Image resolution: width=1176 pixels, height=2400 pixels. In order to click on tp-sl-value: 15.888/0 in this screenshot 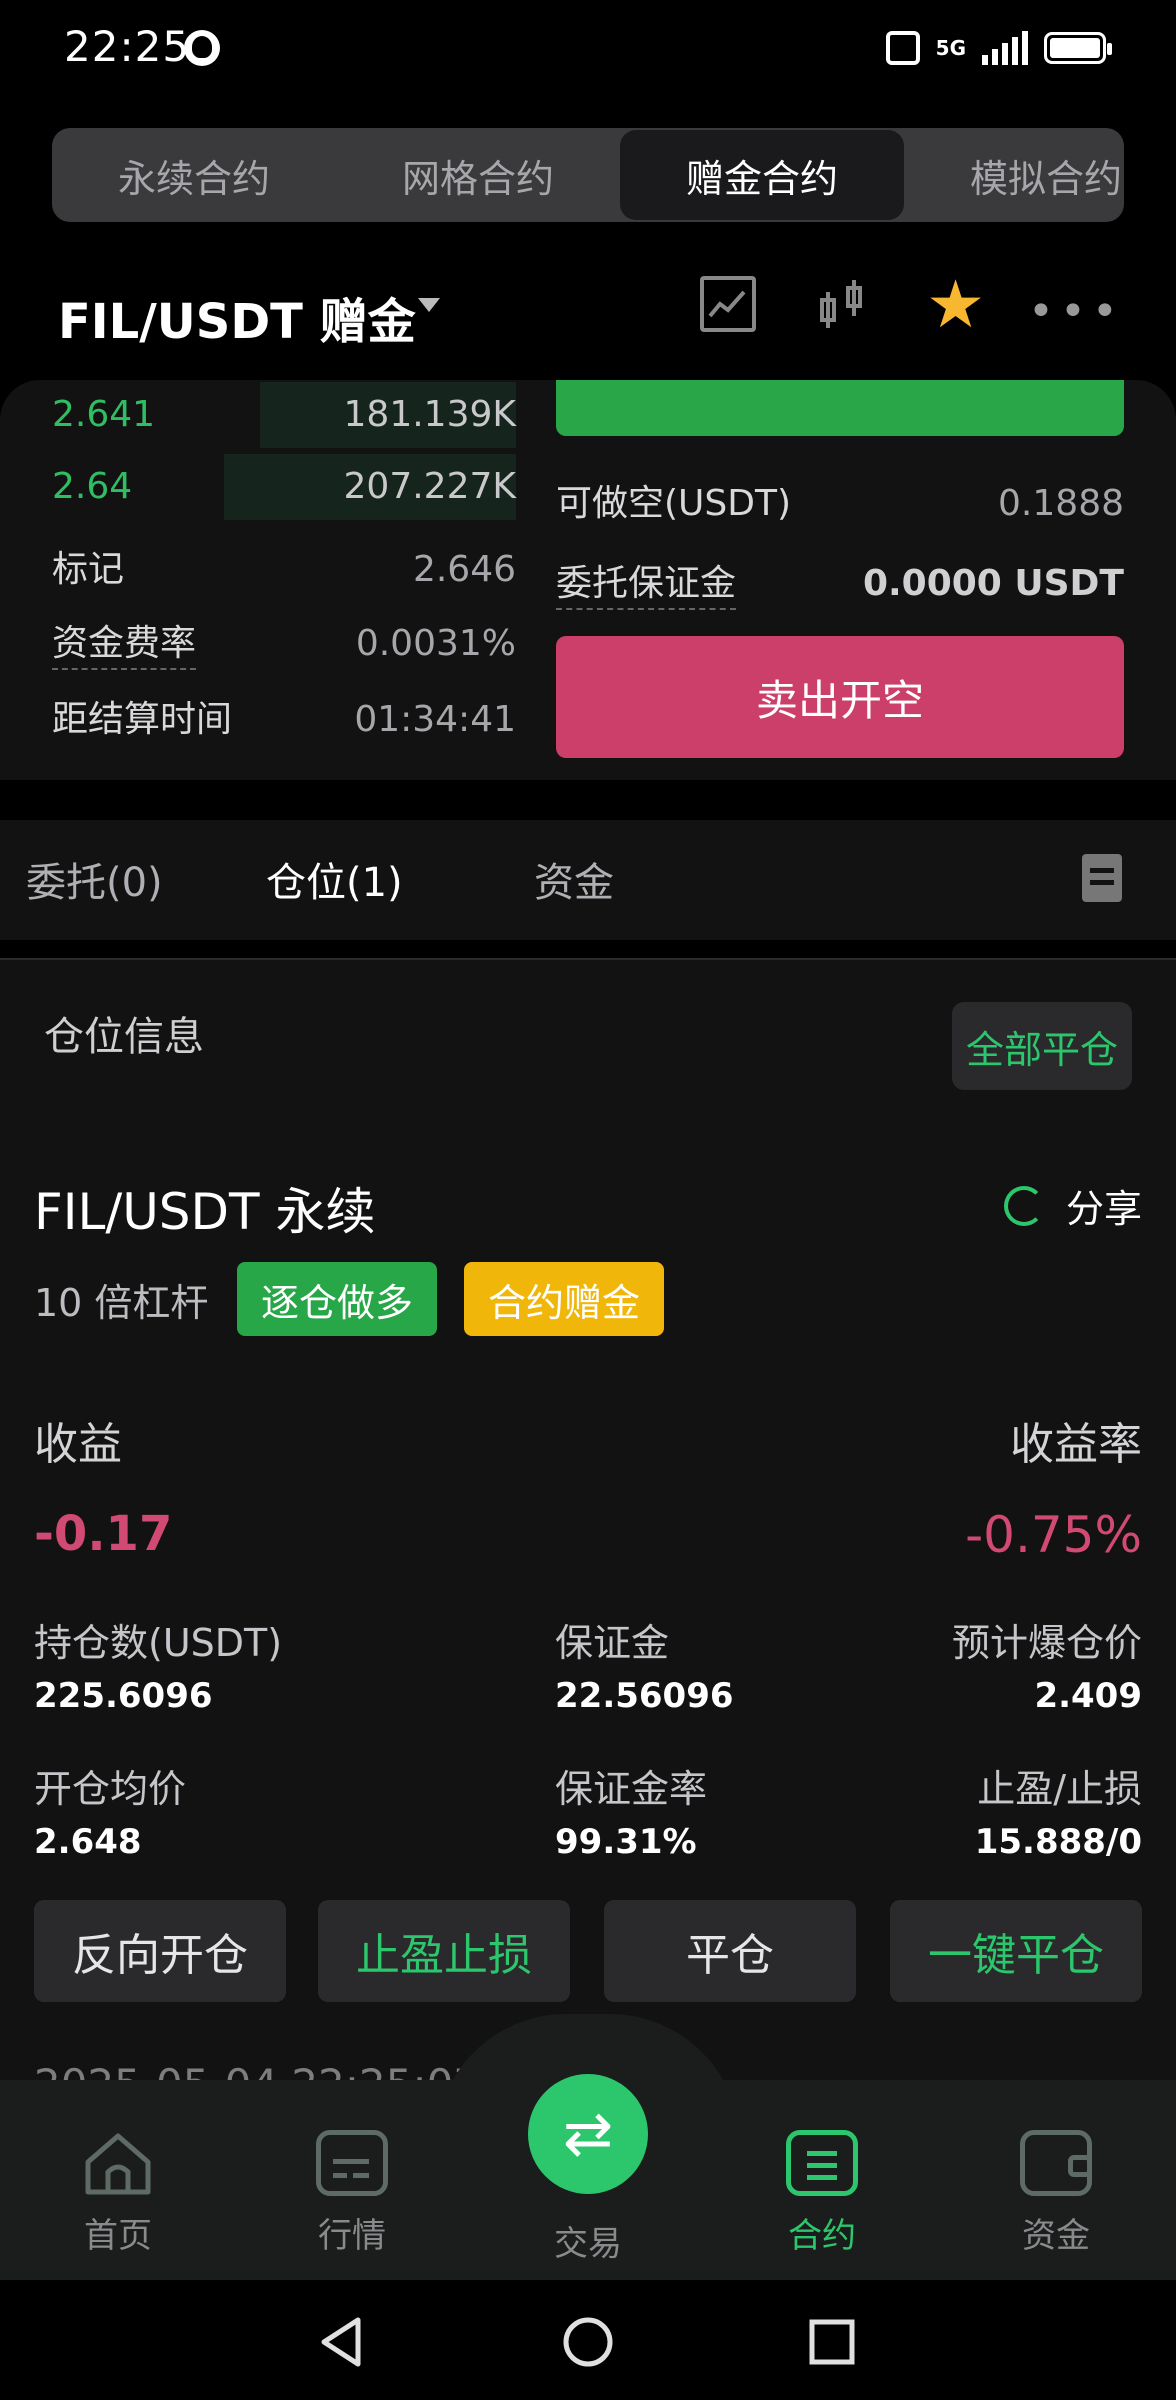, I will do `click(1058, 1842)`.